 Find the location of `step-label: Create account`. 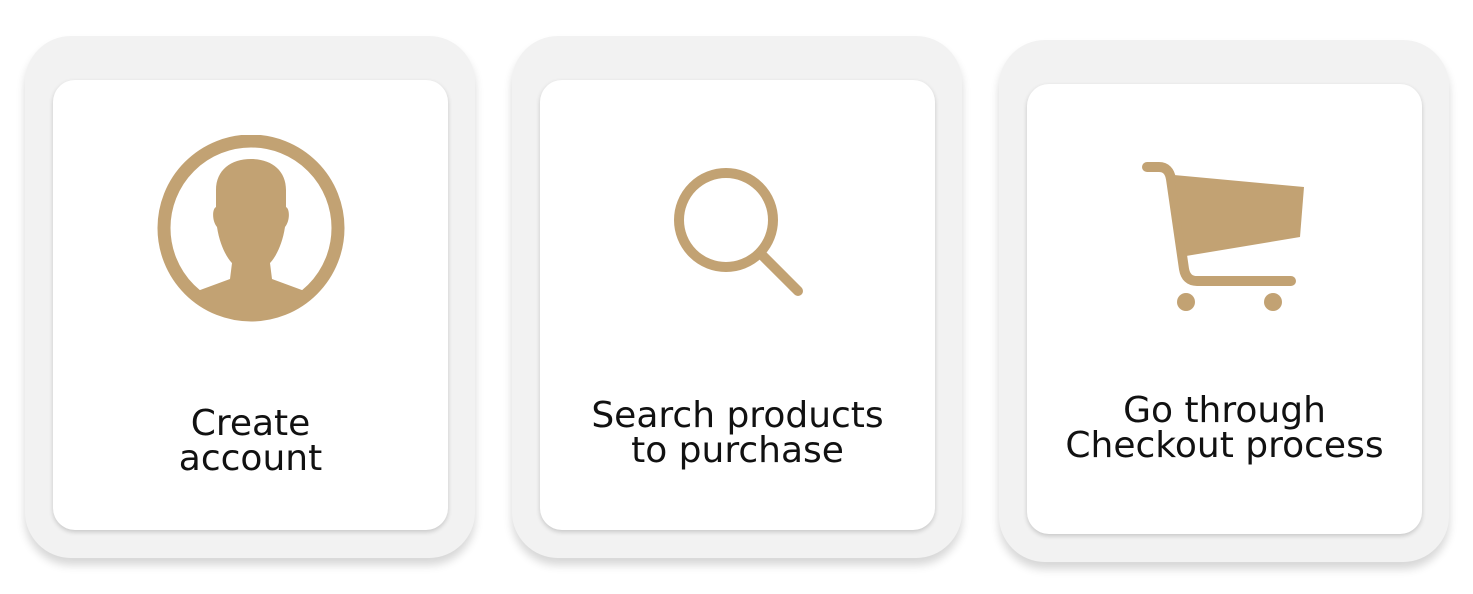

step-label: Create account is located at coordinates (250, 441).